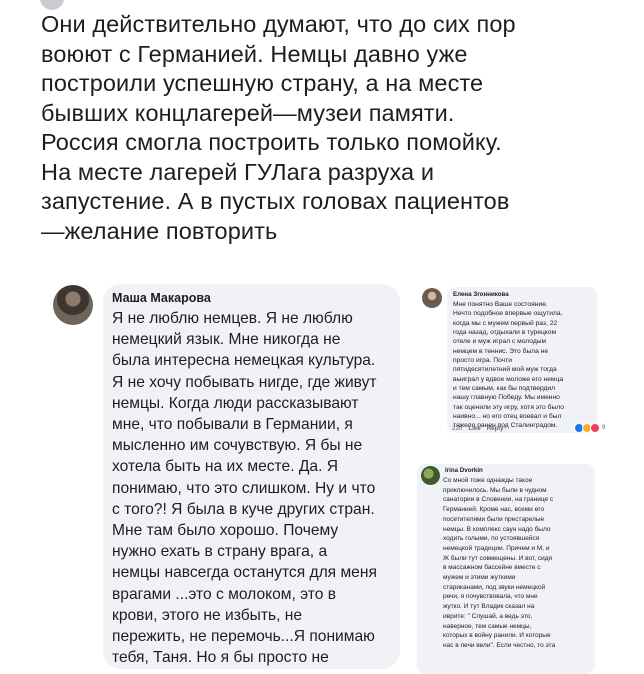 The image size is (644, 674). I want to click on reply-button: Reply, so click(495, 428).